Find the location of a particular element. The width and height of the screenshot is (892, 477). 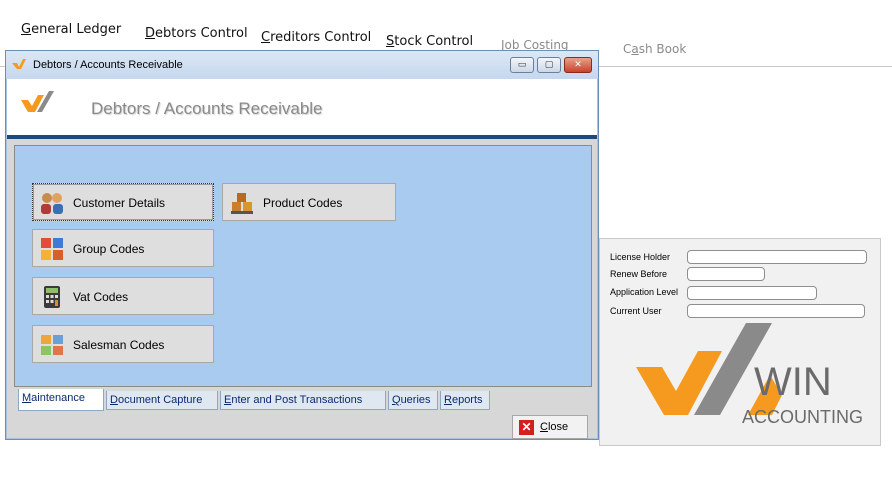

menu-general-ledger: General Ledger is located at coordinates (71, 29).